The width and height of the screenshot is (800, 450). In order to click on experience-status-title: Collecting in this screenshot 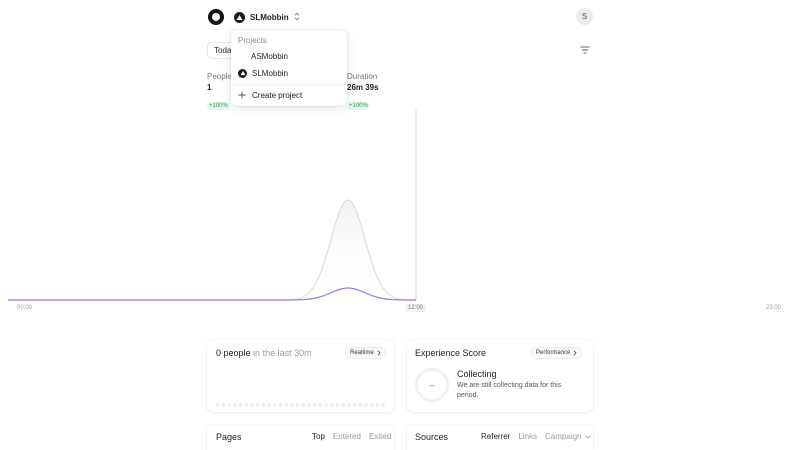, I will do `click(477, 374)`.